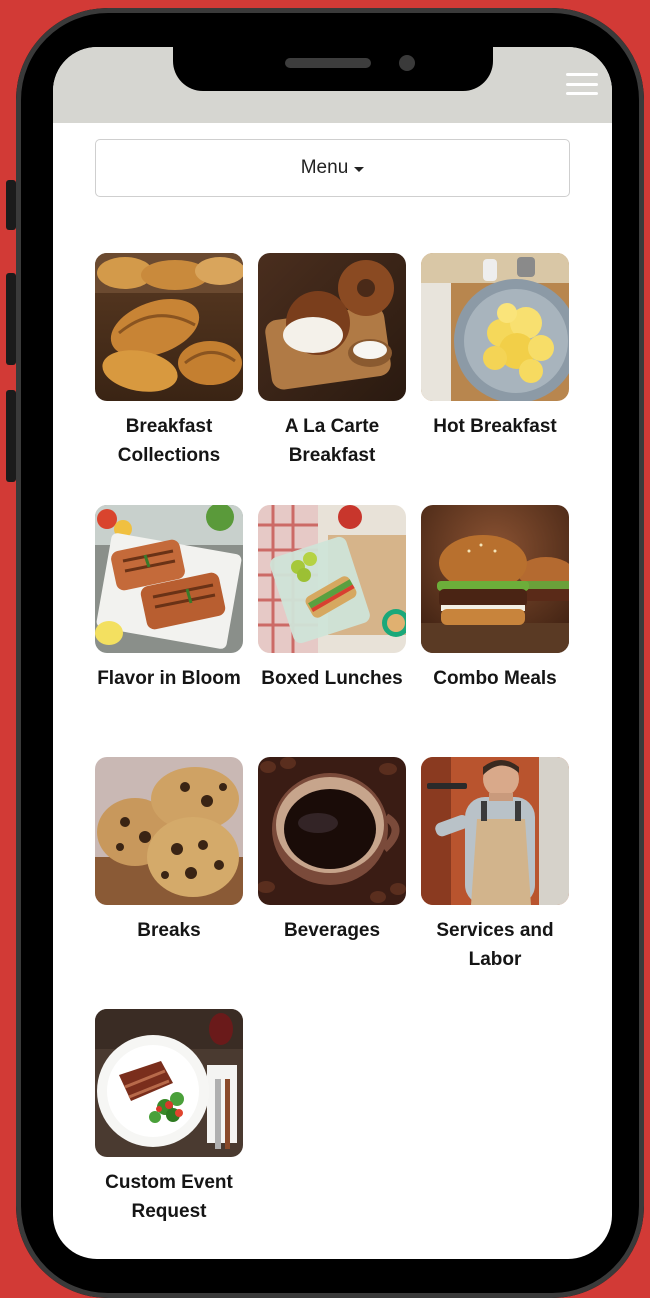 This screenshot has width=650, height=1298. Describe the element at coordinates (169, 327) in the screenshot. I see `croissants-image` at that location.